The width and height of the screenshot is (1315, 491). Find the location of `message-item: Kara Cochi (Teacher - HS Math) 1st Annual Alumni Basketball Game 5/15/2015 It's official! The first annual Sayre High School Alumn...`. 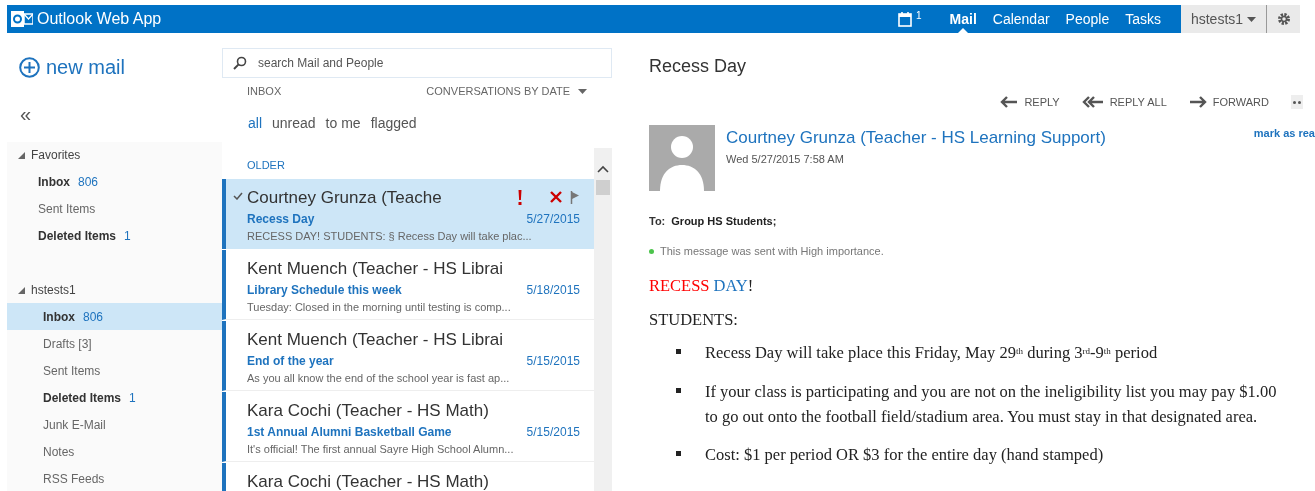

message-item: Kara Cochi (Teacher - HS Math) 1st Annual Alumni Basketball Game 5/15/2015 It's official! The first annual Sayre High School Alumn... is located at coordinates (408, 426).